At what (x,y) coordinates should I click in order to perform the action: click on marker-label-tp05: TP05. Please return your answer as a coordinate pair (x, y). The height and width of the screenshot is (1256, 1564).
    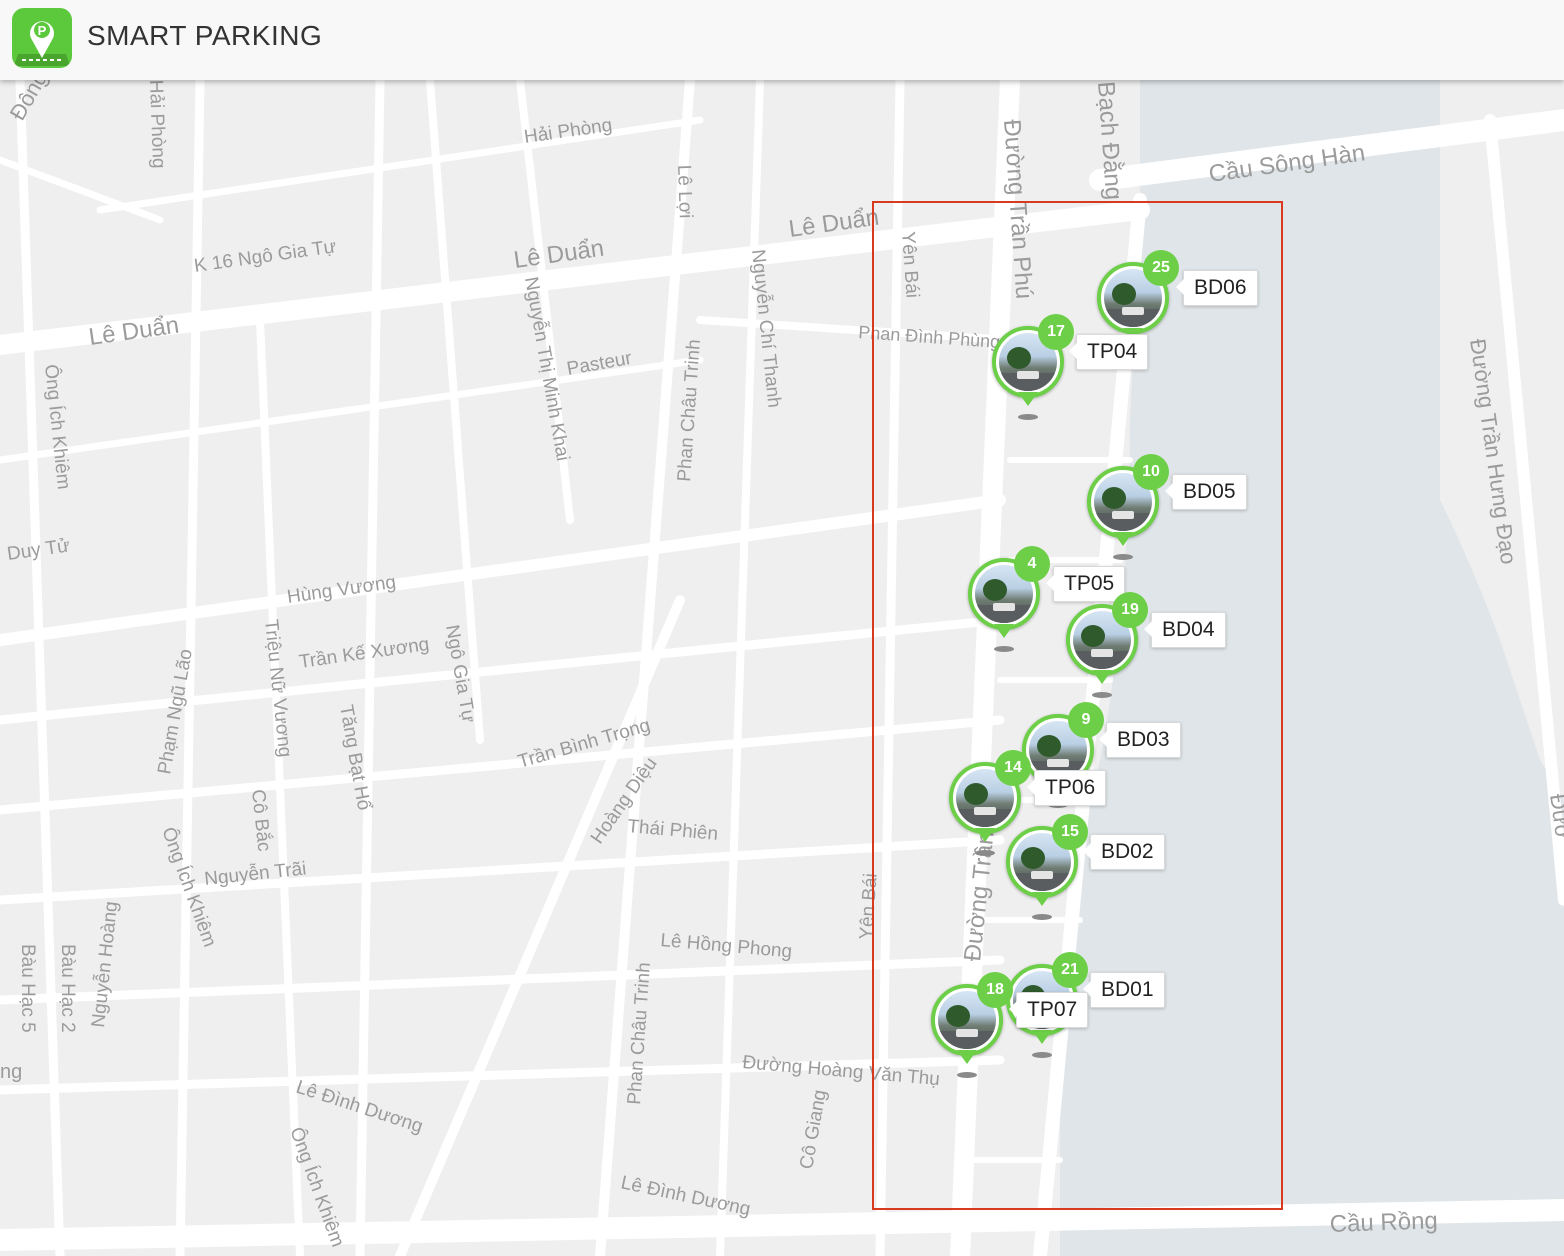
    Looking at the image, I should click on (1085, 584).